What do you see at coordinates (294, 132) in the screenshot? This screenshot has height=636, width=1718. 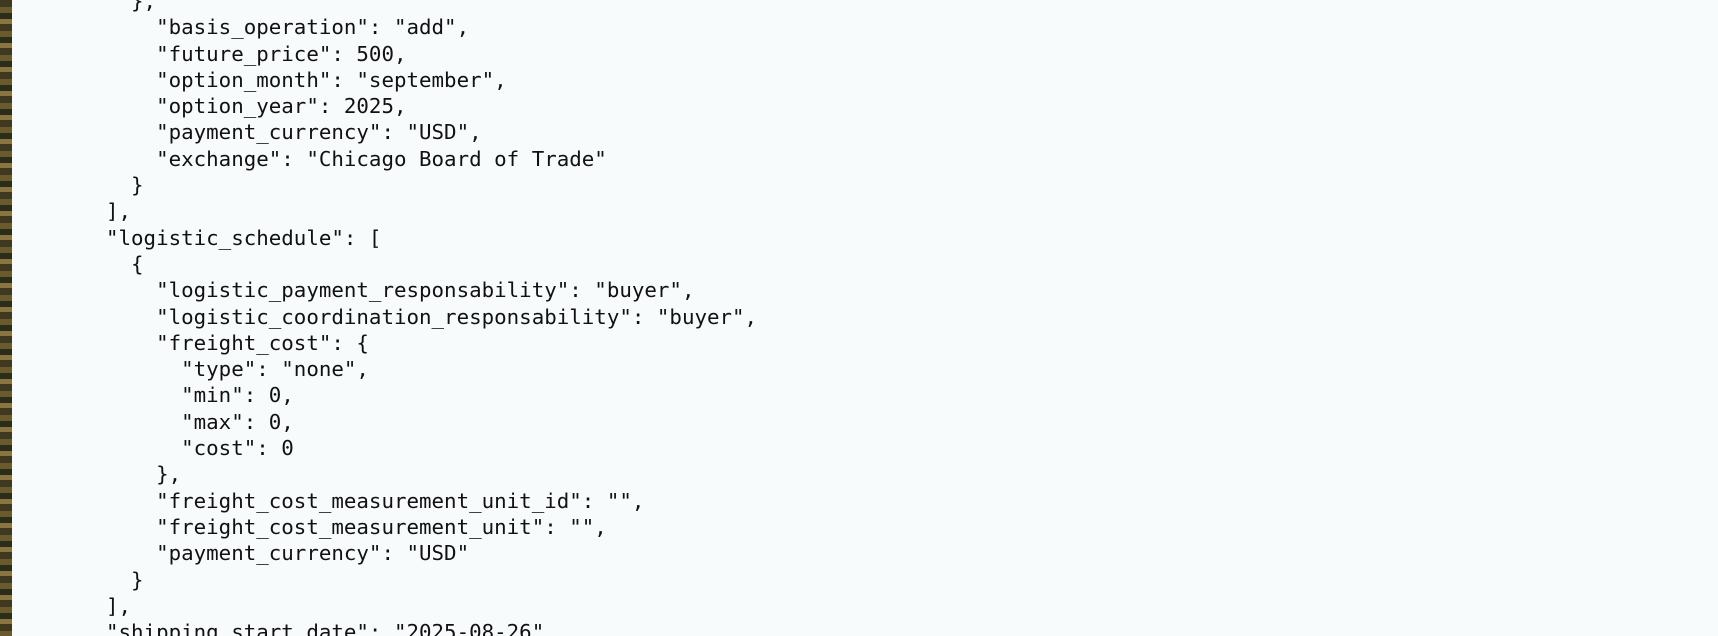 I see `code-line: "payment_currency": "USD",` at bounding box center [294, 132].